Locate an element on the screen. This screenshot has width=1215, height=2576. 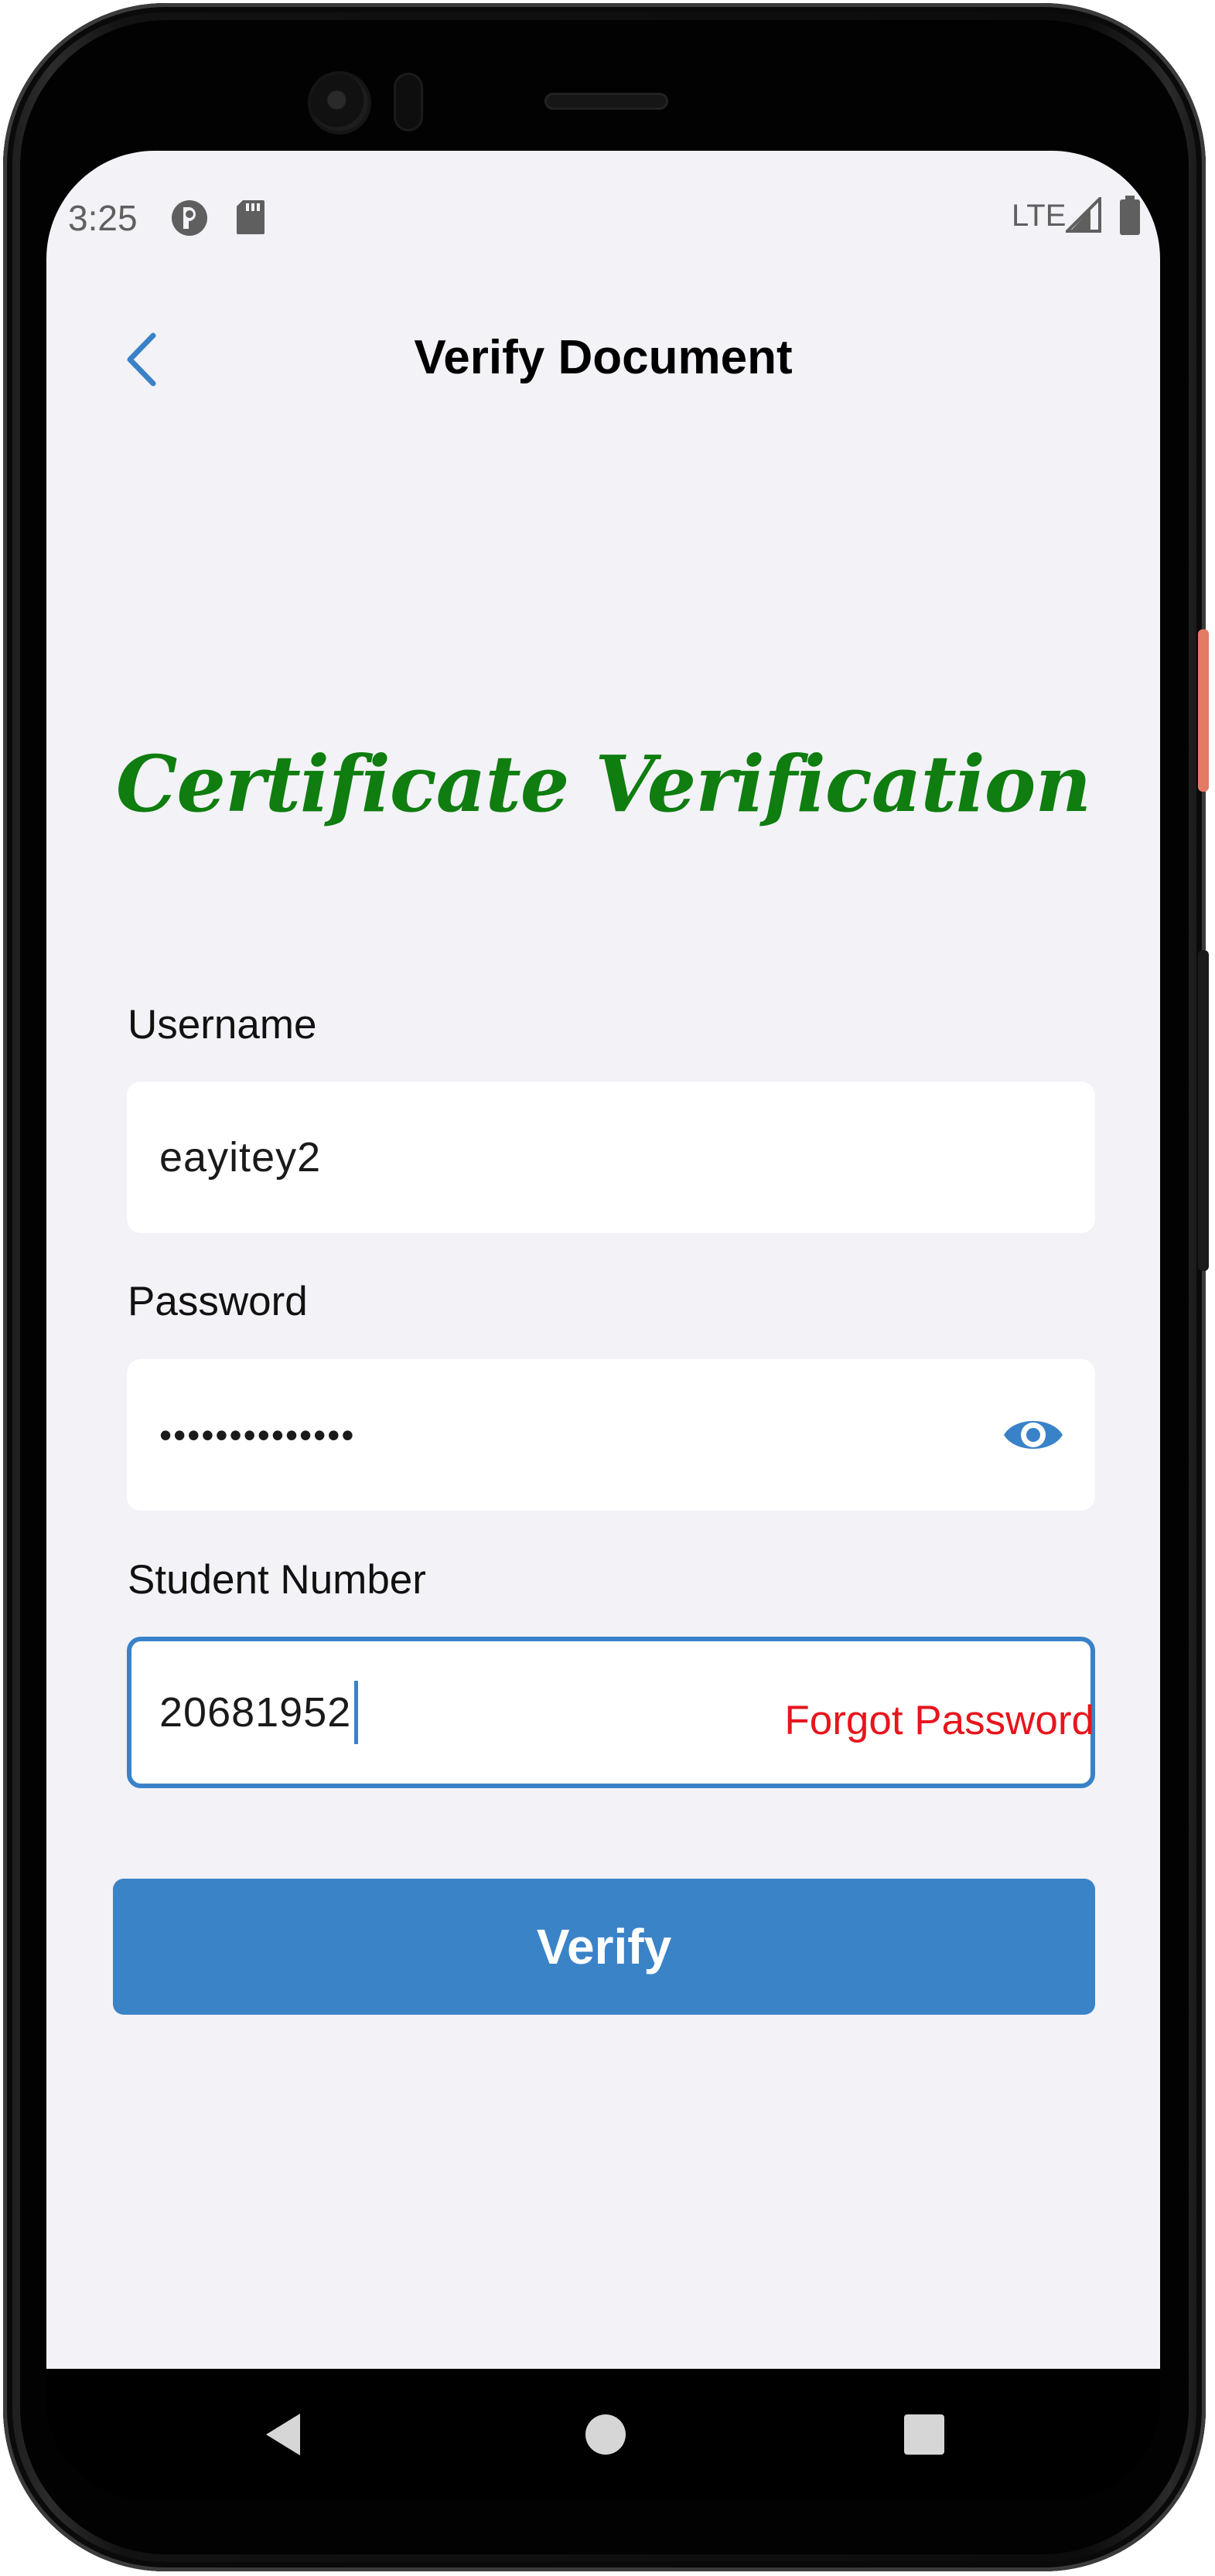
status-bar: 3:25 LTE is located at coordinates (603, 216).